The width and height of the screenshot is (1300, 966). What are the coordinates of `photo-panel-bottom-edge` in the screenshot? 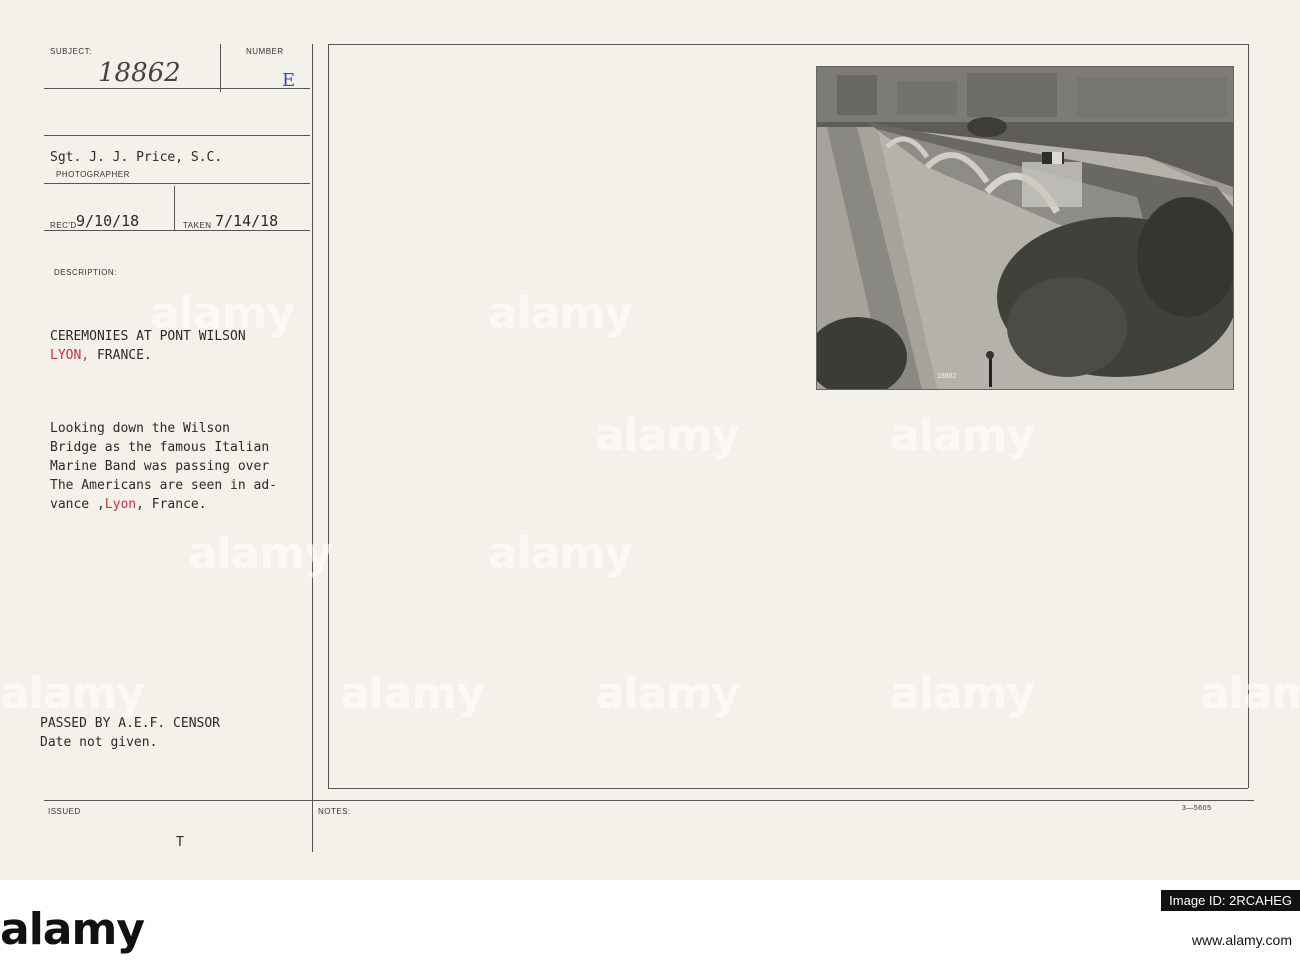 It's located at (788, 788).